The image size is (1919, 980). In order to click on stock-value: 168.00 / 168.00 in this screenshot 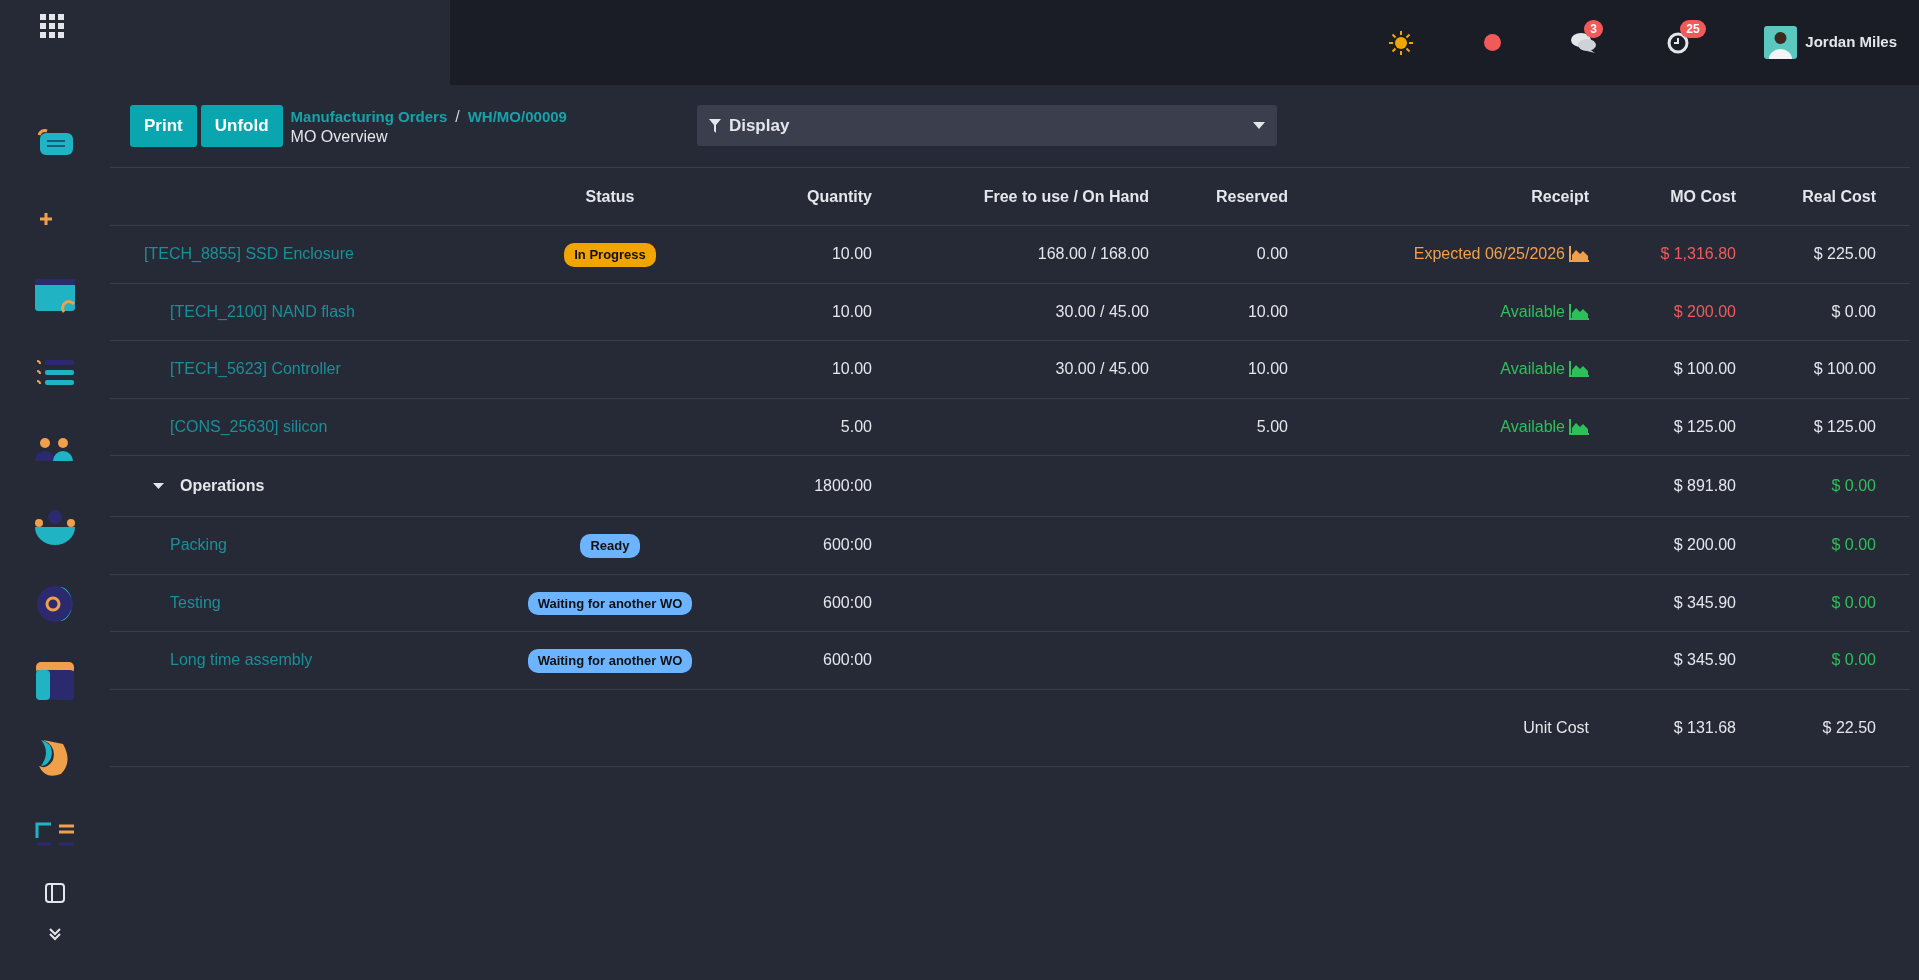, I will do `click(1093, 254)`.